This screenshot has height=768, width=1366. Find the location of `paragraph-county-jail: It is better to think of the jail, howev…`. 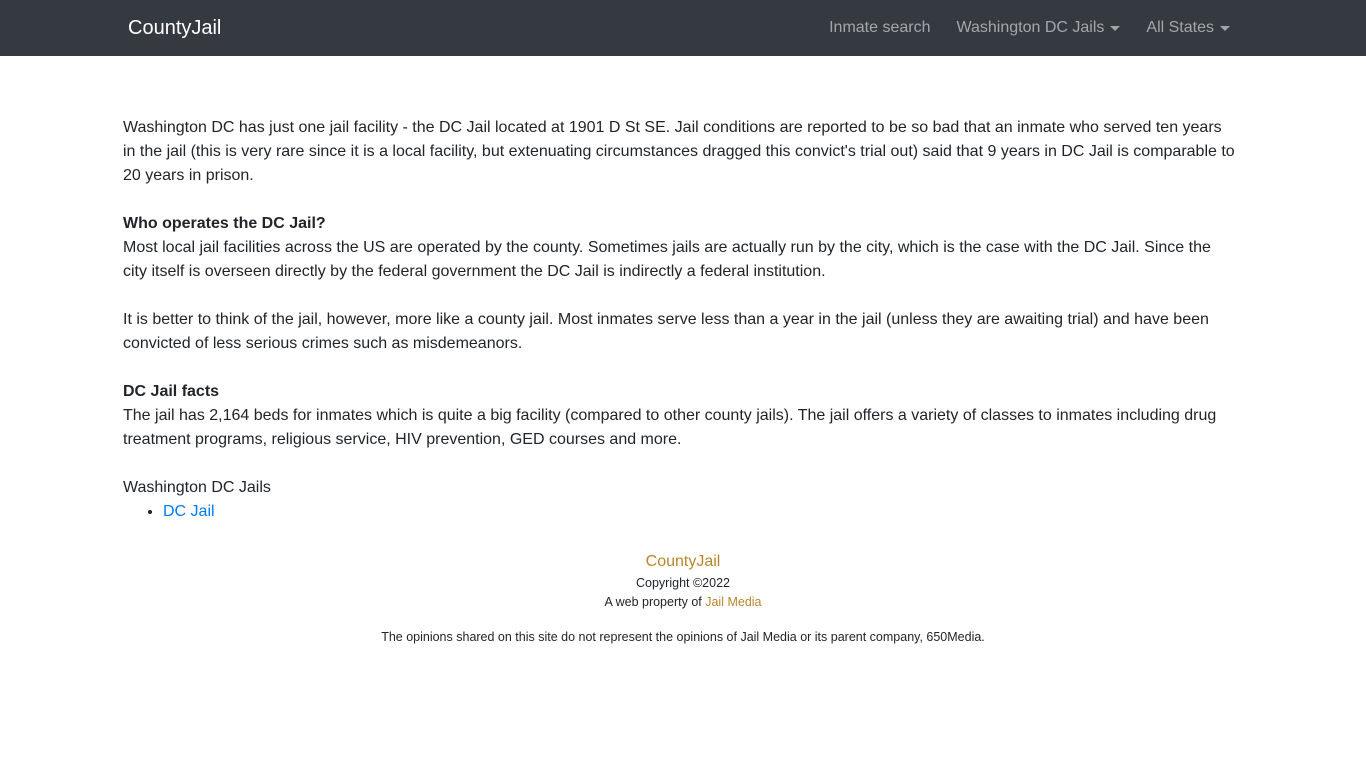

paragraph-county-jail: It is better to think of the jail, howev… is located at coordinates (666, 331).